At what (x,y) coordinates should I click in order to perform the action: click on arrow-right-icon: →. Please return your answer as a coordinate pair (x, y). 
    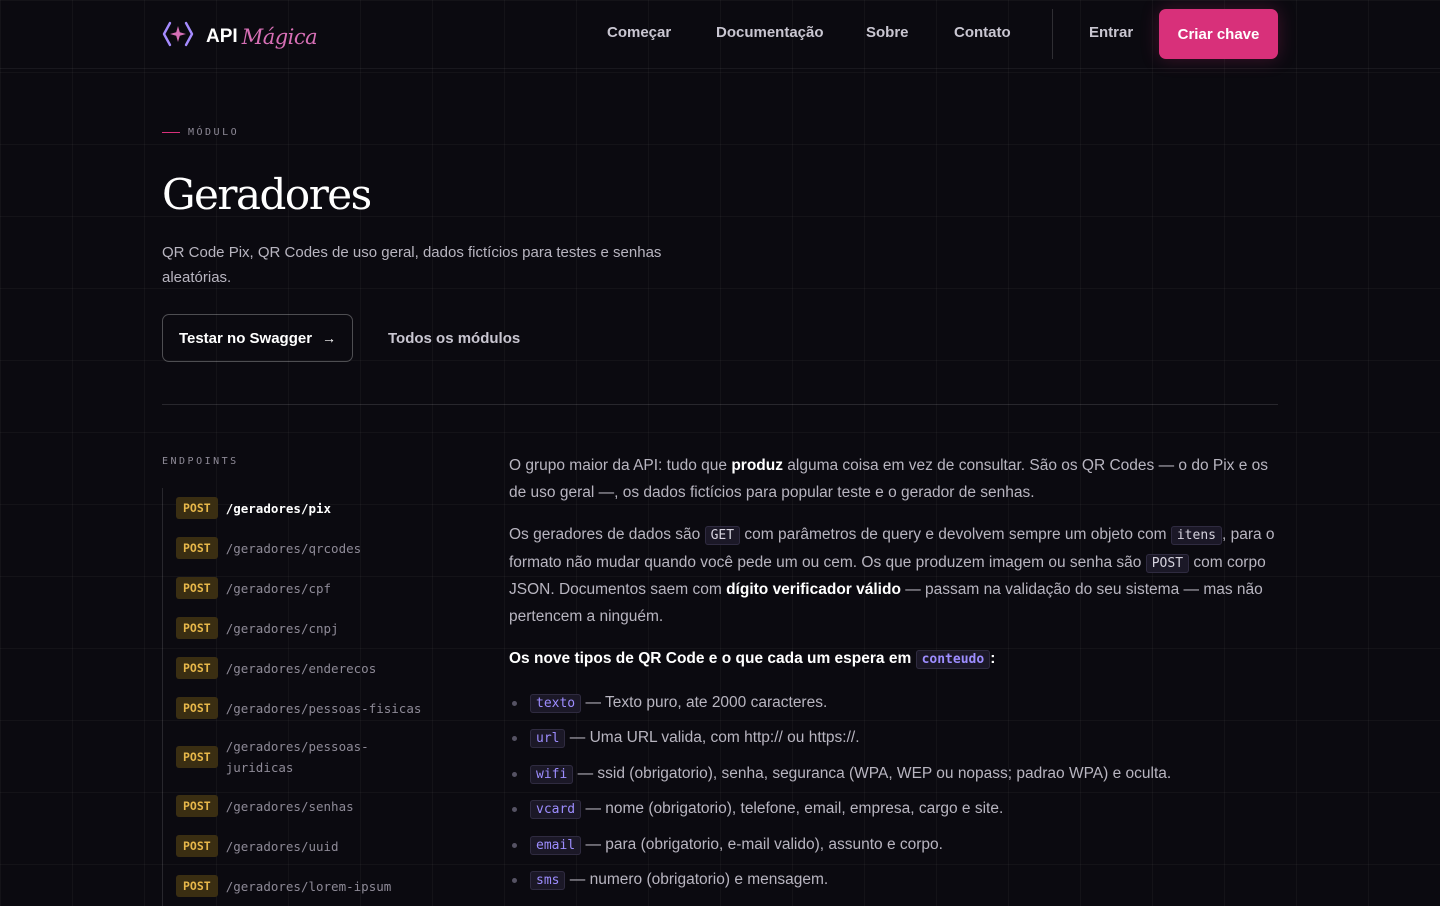
    Looking at the image, I should click on (329, 338).